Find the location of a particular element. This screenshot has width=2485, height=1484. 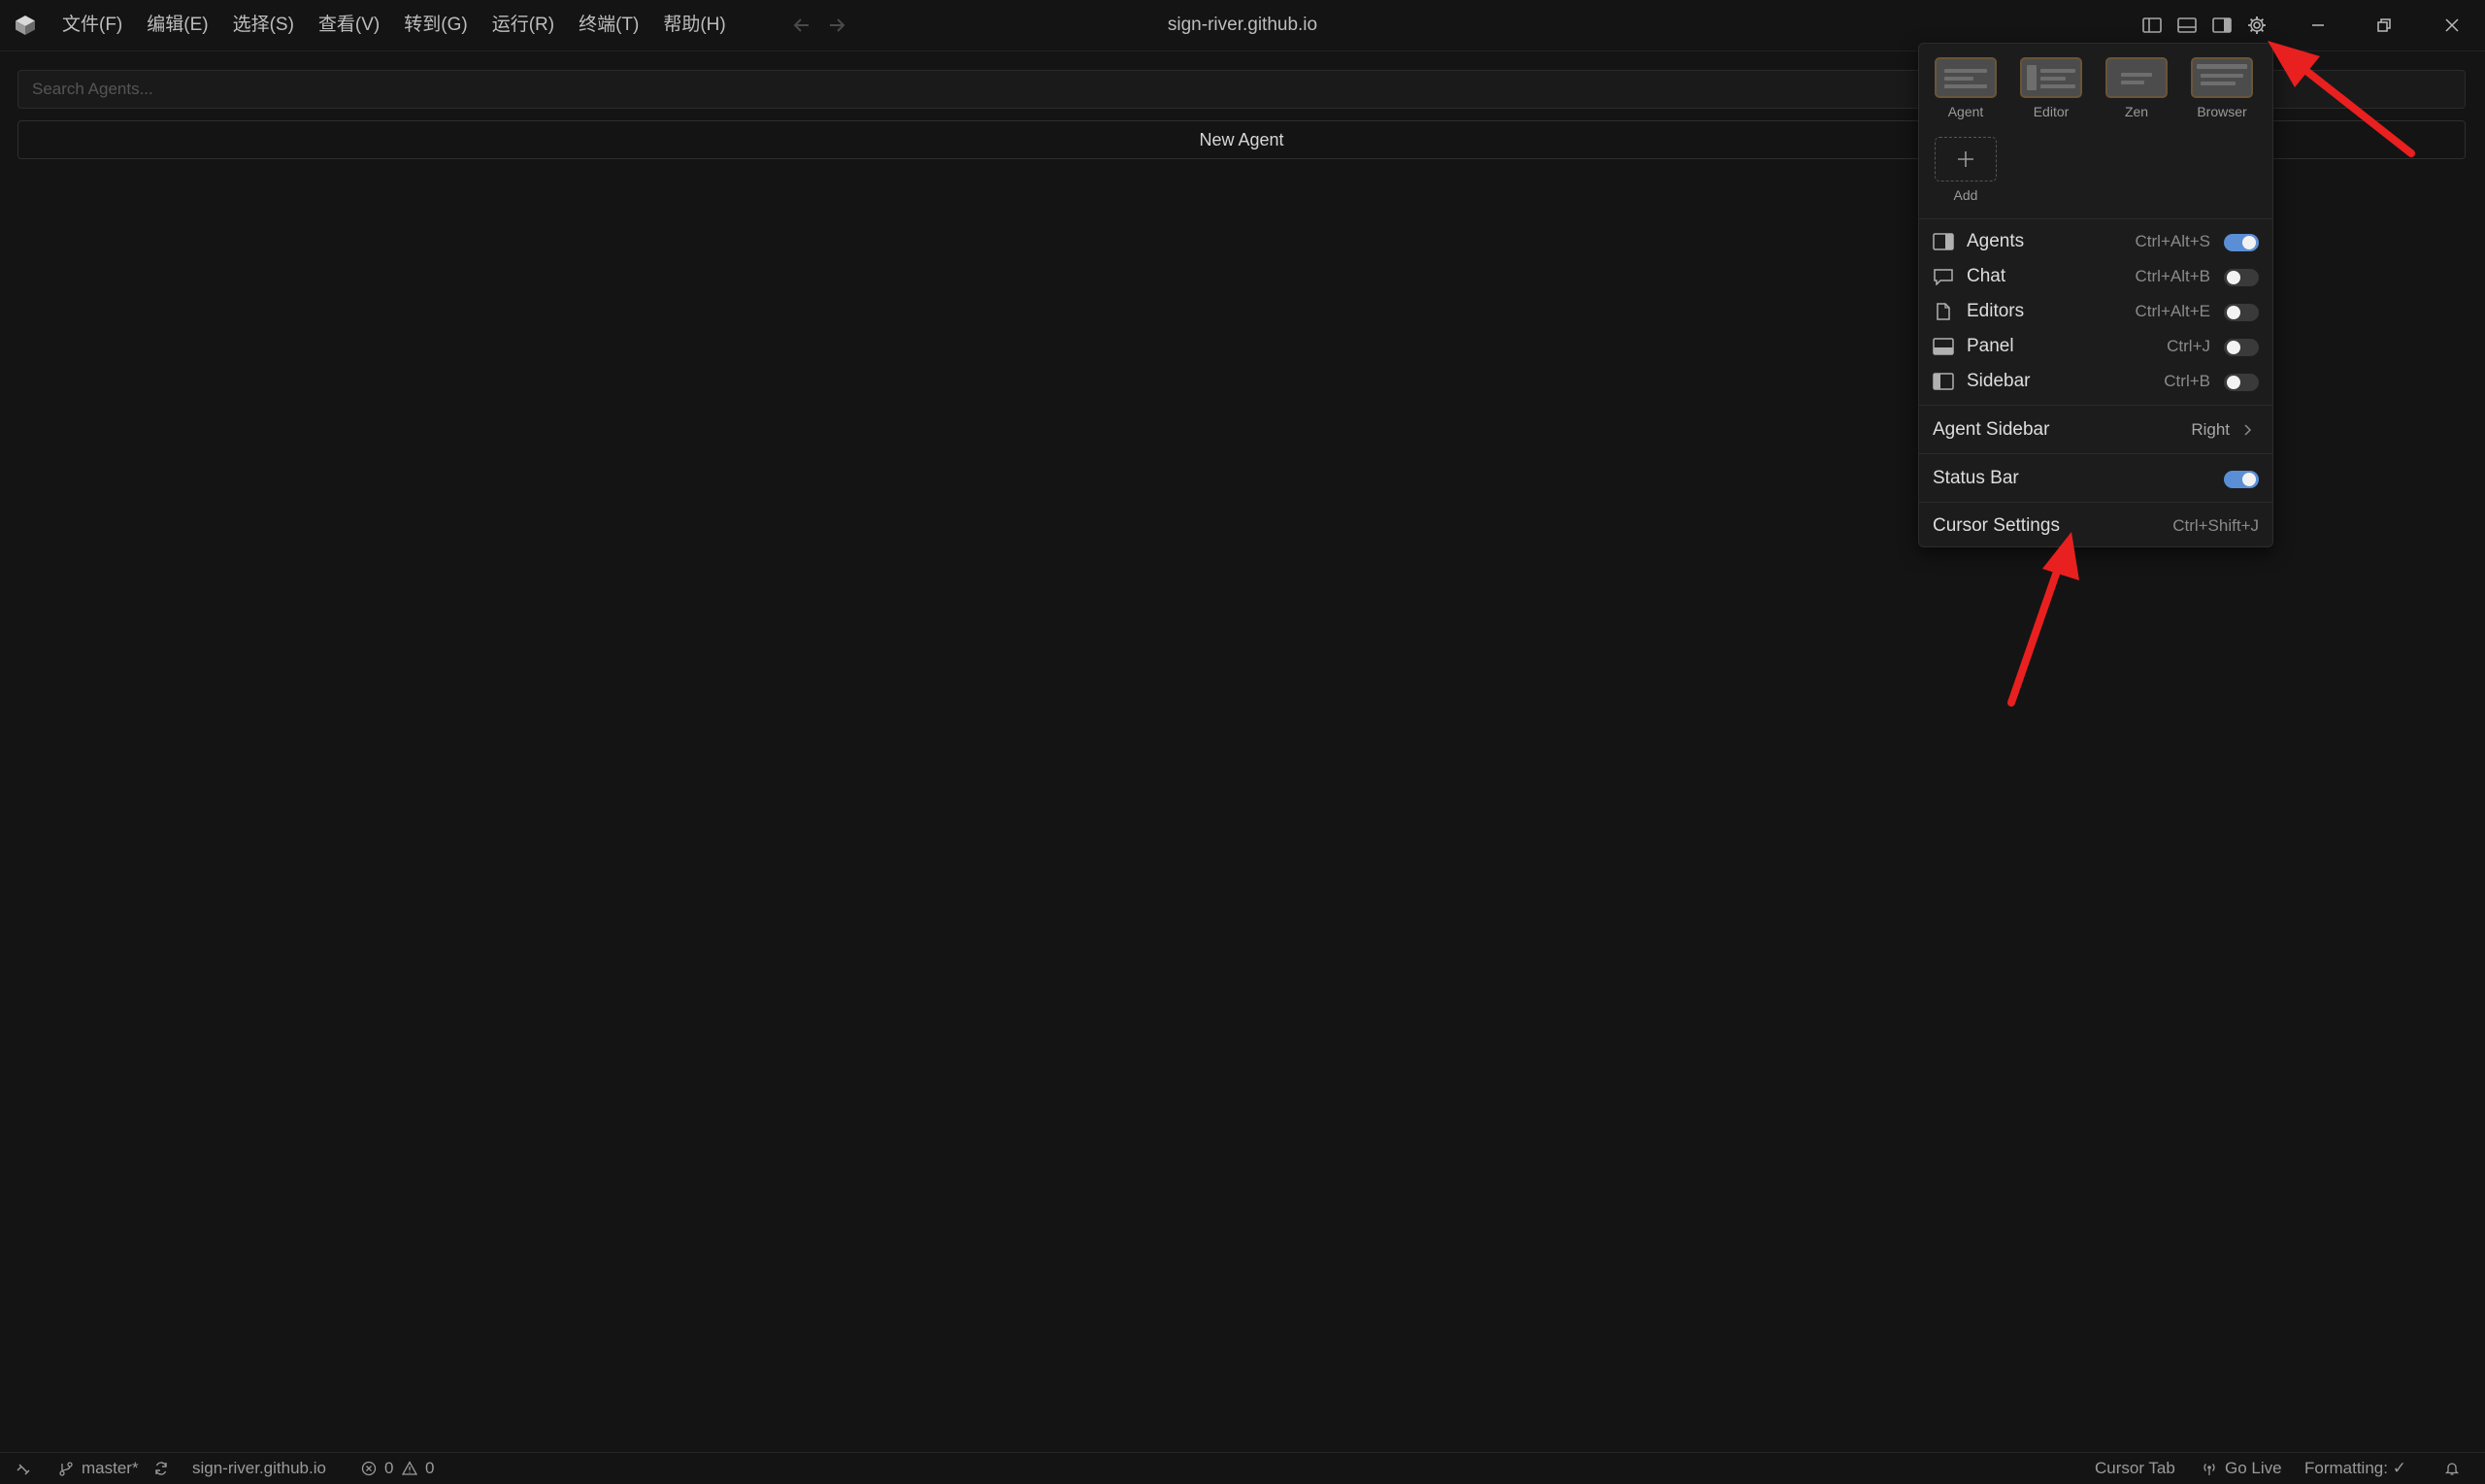

right-panel-icon is located at coordinates (1944, 241).